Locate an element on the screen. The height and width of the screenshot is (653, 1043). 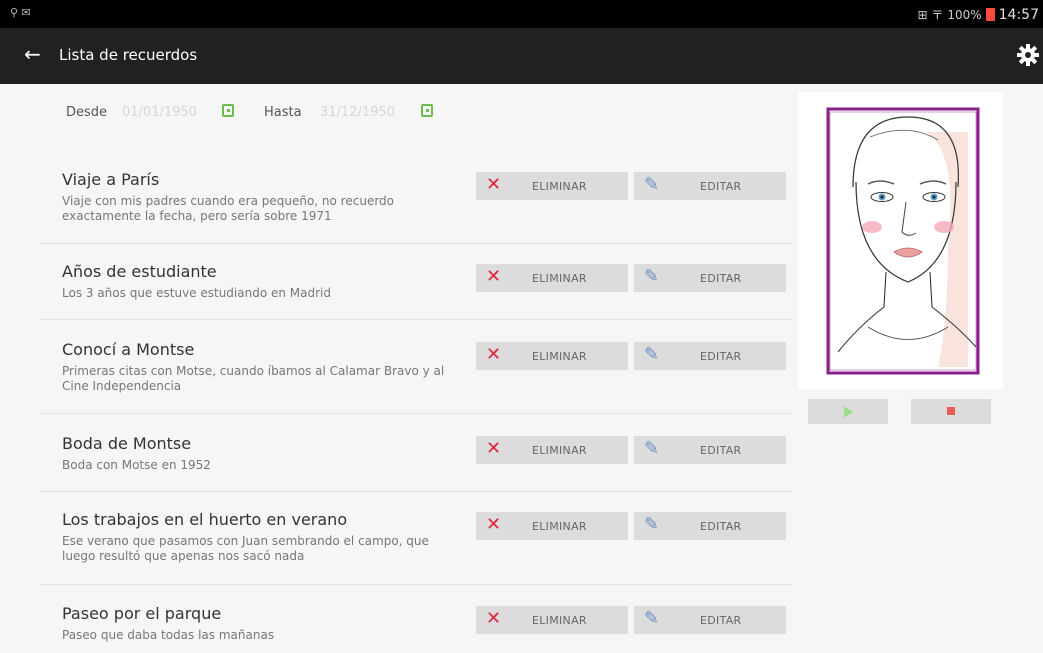
face-drawing is located at coordinates (903, 241).